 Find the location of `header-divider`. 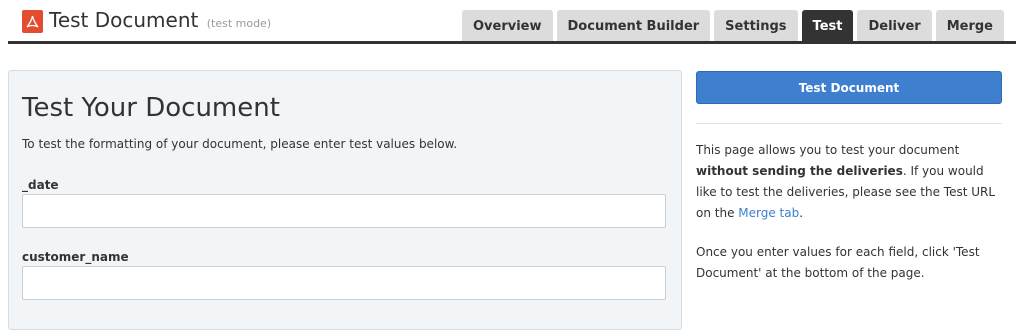

header-divider is located at coordinates (512, 42).